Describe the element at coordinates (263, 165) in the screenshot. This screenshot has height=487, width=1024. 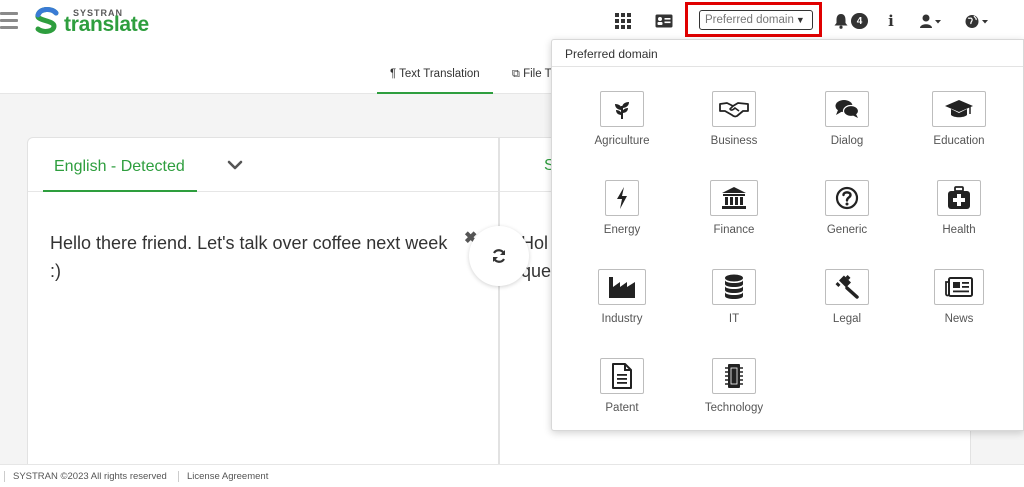
I see `source-language-bar: English - Detected` at that location.